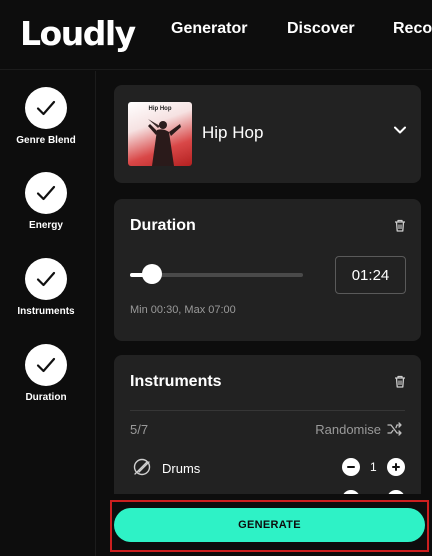 The image size is (432, 556). What do you see at coordinates (183, 310) in the screenshot?
I see `duration-range-text: Min 00:30, Max 07:00` at bounding box center [183, 310].